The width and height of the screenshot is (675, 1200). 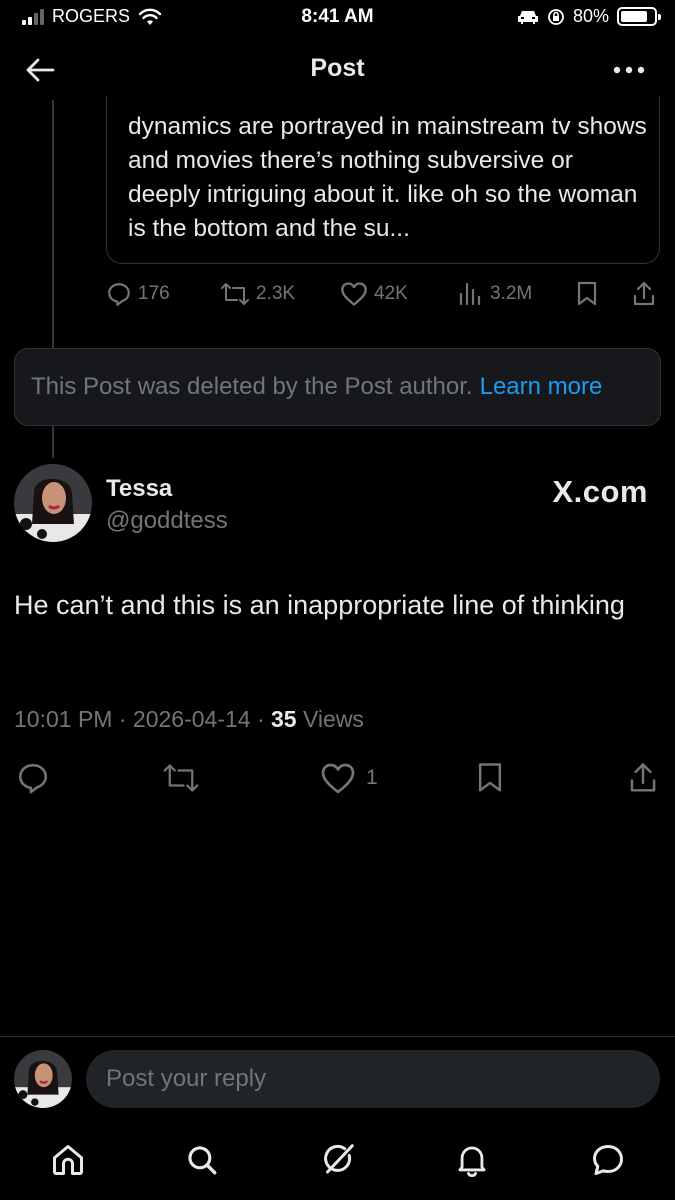 What do you see at coordinates (276, 293) in the screenshot?
I see `quoted-repost-count: 2.3K` at bounding box center [276, 293].